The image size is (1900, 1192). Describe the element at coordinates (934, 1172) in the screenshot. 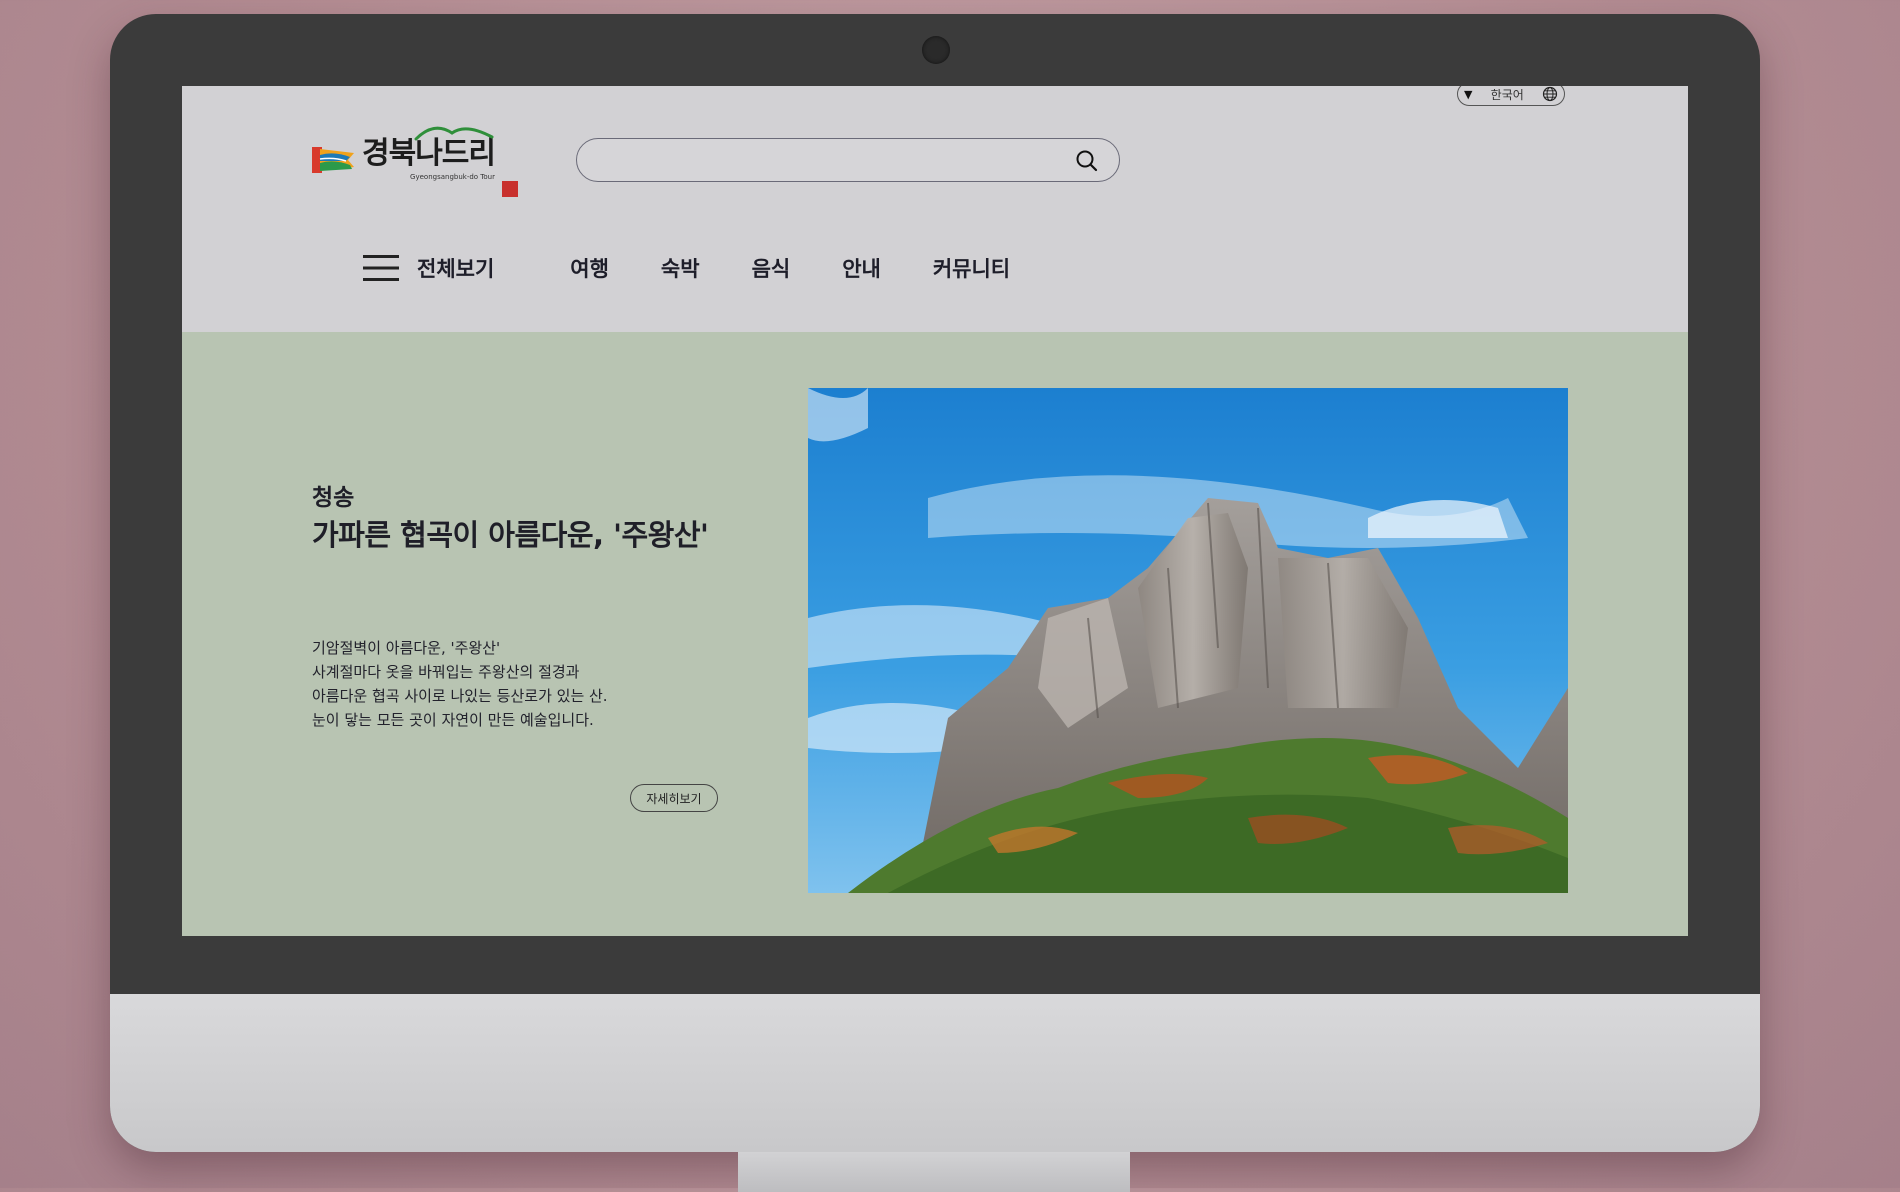

I see `monitor-stand` at that location.